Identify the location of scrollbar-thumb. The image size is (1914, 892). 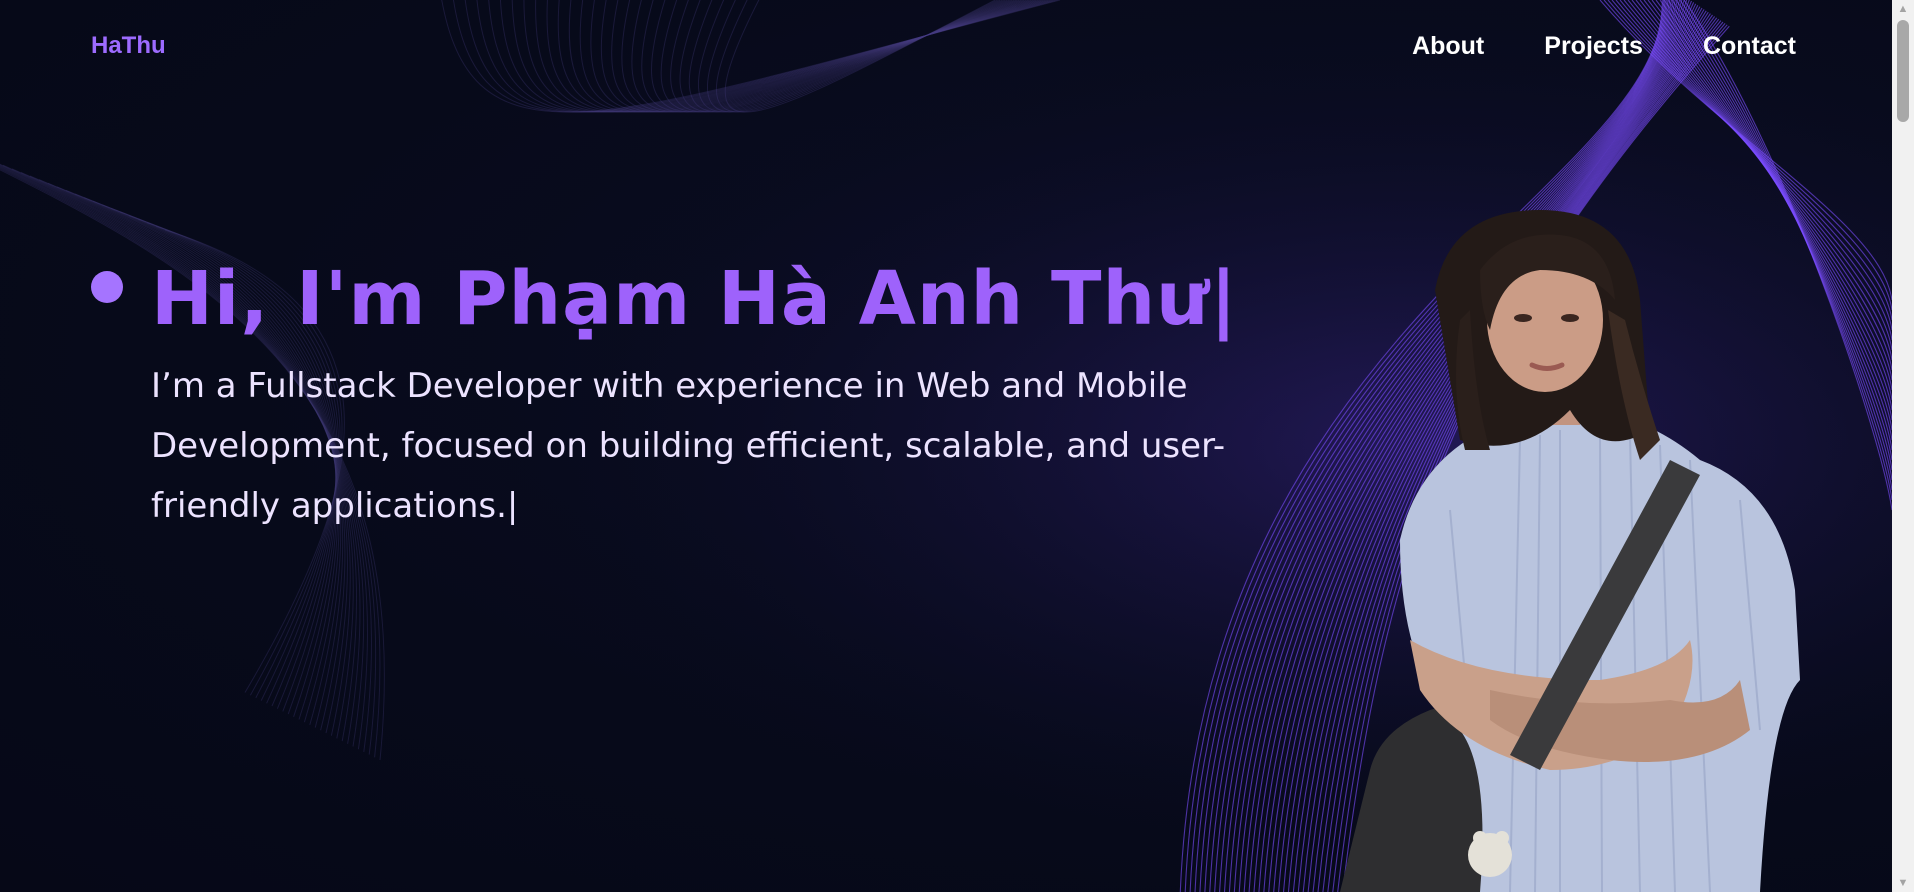
(1903, 71).